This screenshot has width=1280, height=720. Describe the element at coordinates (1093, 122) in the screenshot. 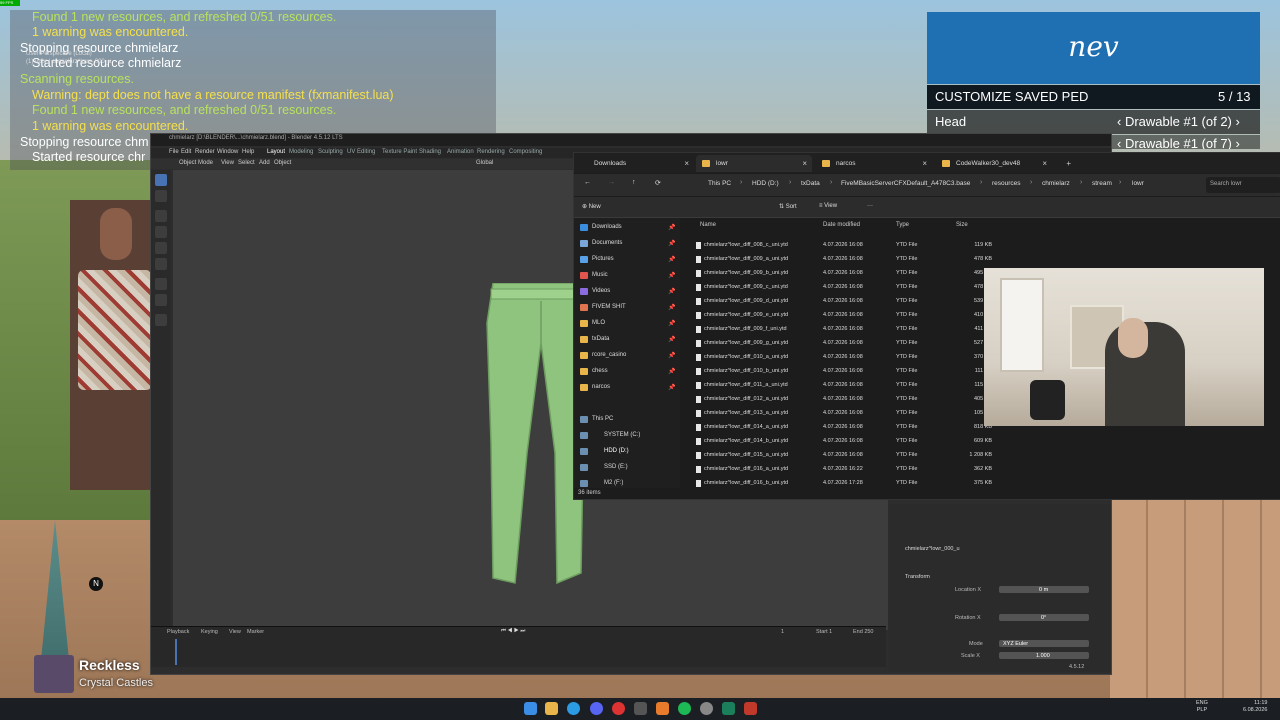

I see `hud-menu-row-head: Head ‹ Drawable #1 (of 2) ›` at that location.